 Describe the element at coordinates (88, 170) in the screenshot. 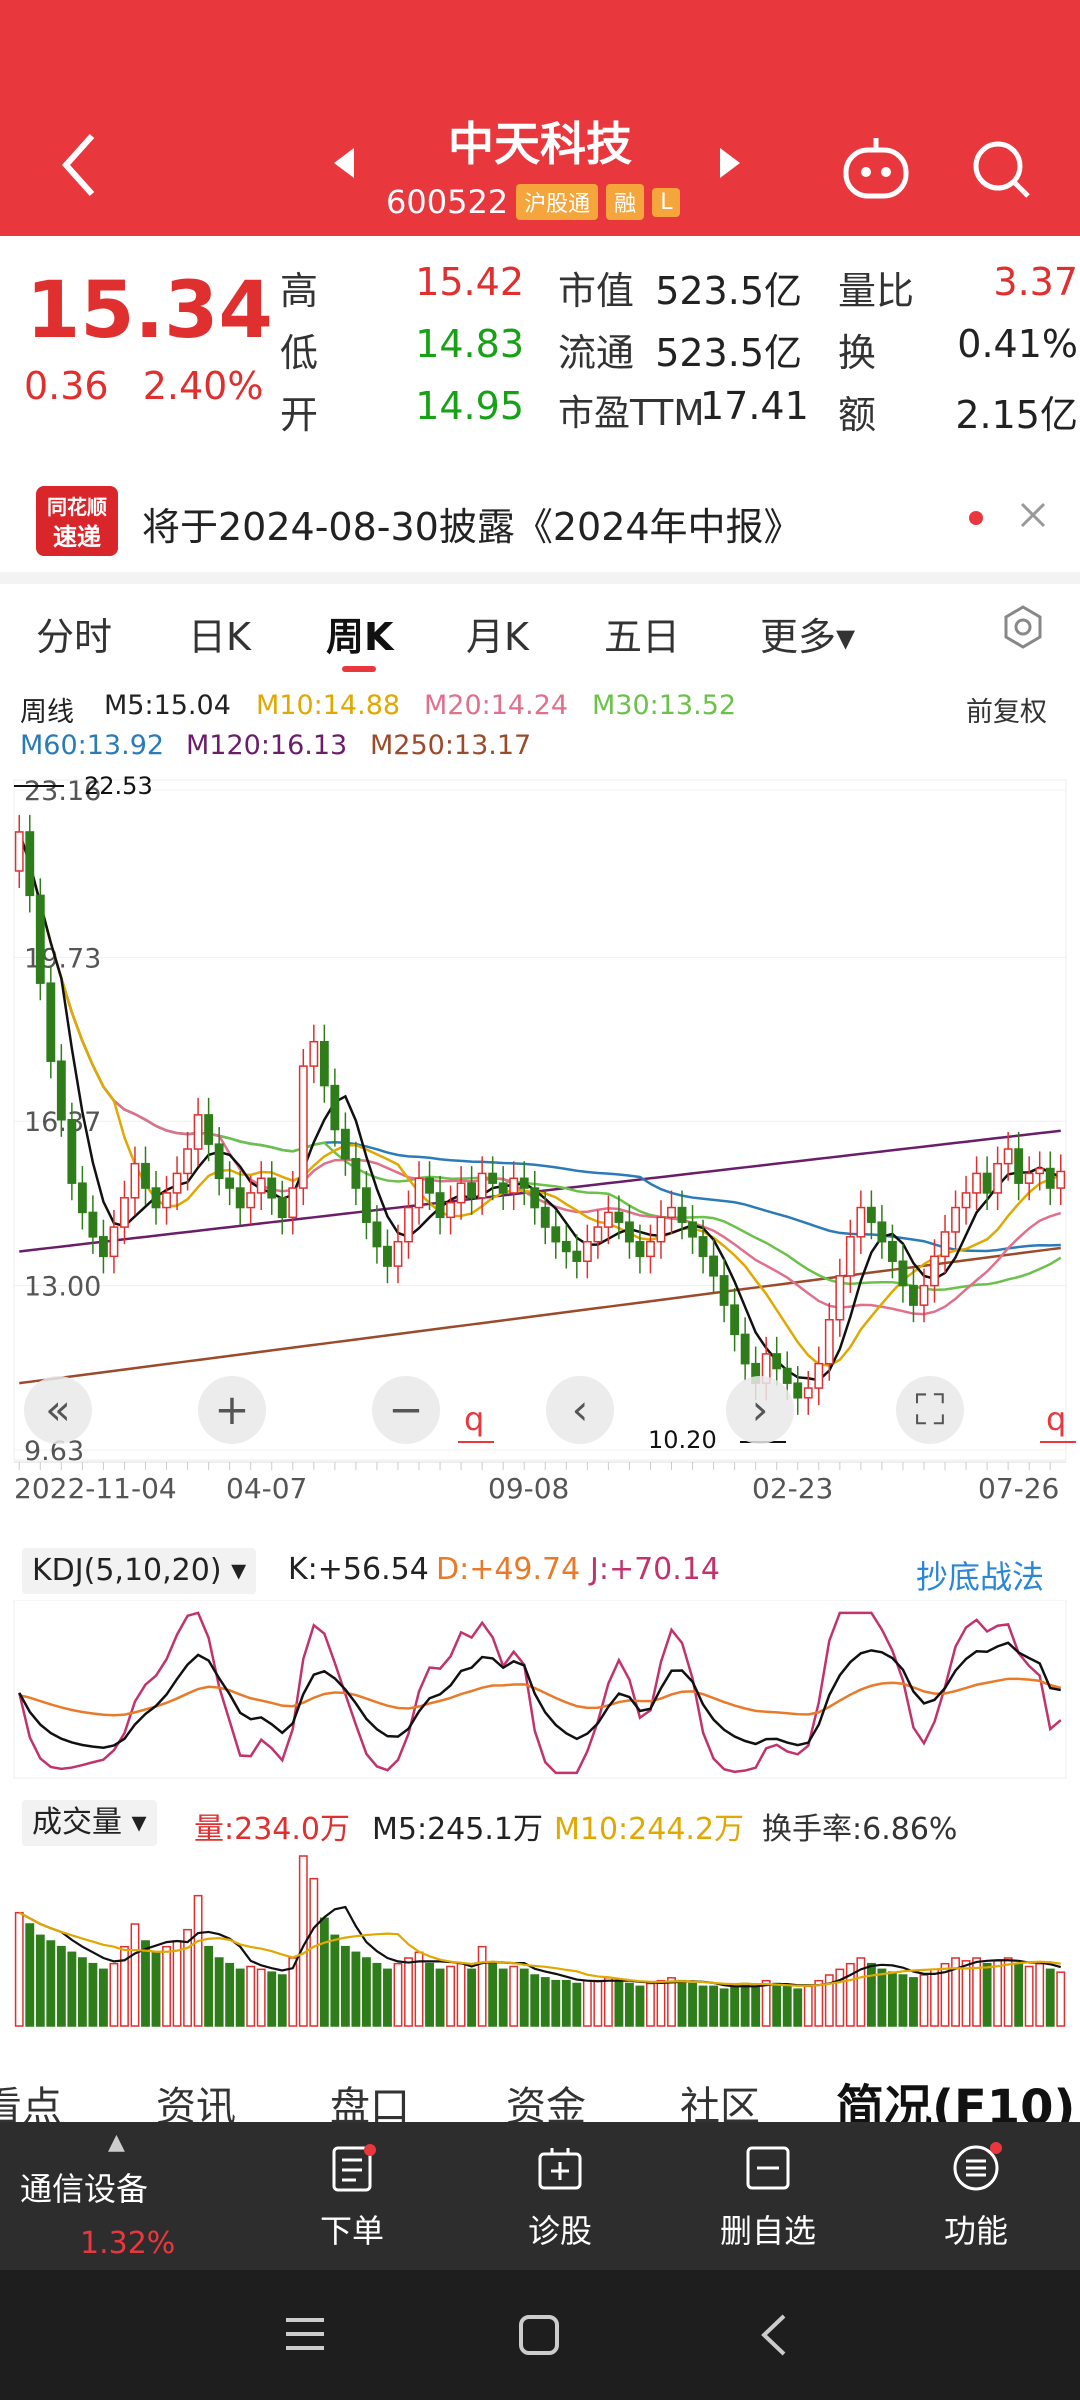

I see `back-icon` at that location.